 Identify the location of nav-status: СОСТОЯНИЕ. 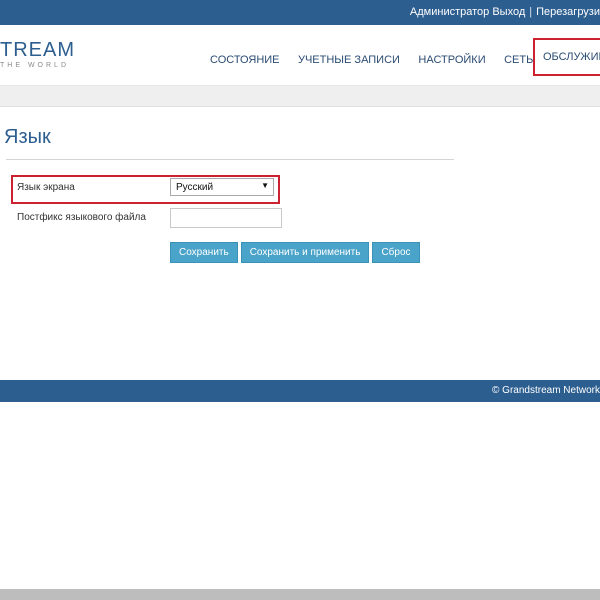
(245, 60).